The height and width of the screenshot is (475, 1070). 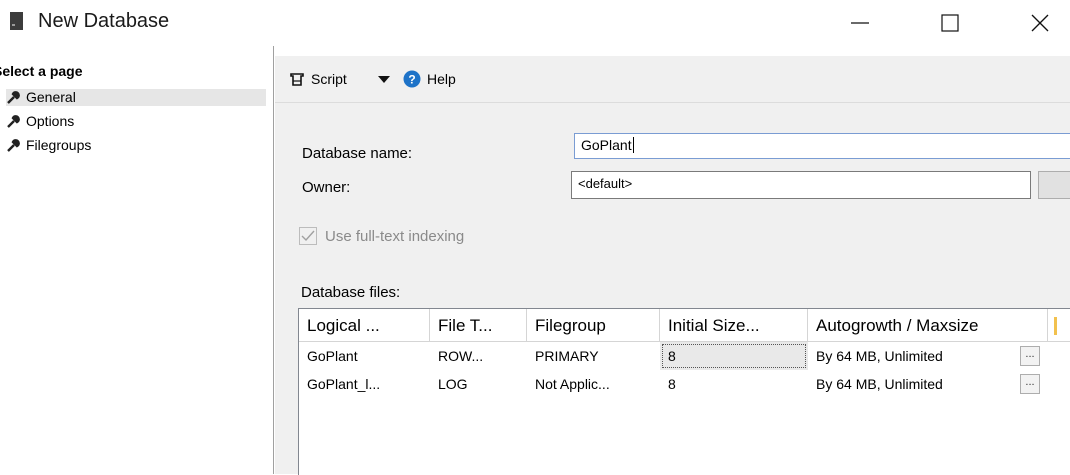 I want to click on nav-item-options: Options, so click(x=40, y=121).